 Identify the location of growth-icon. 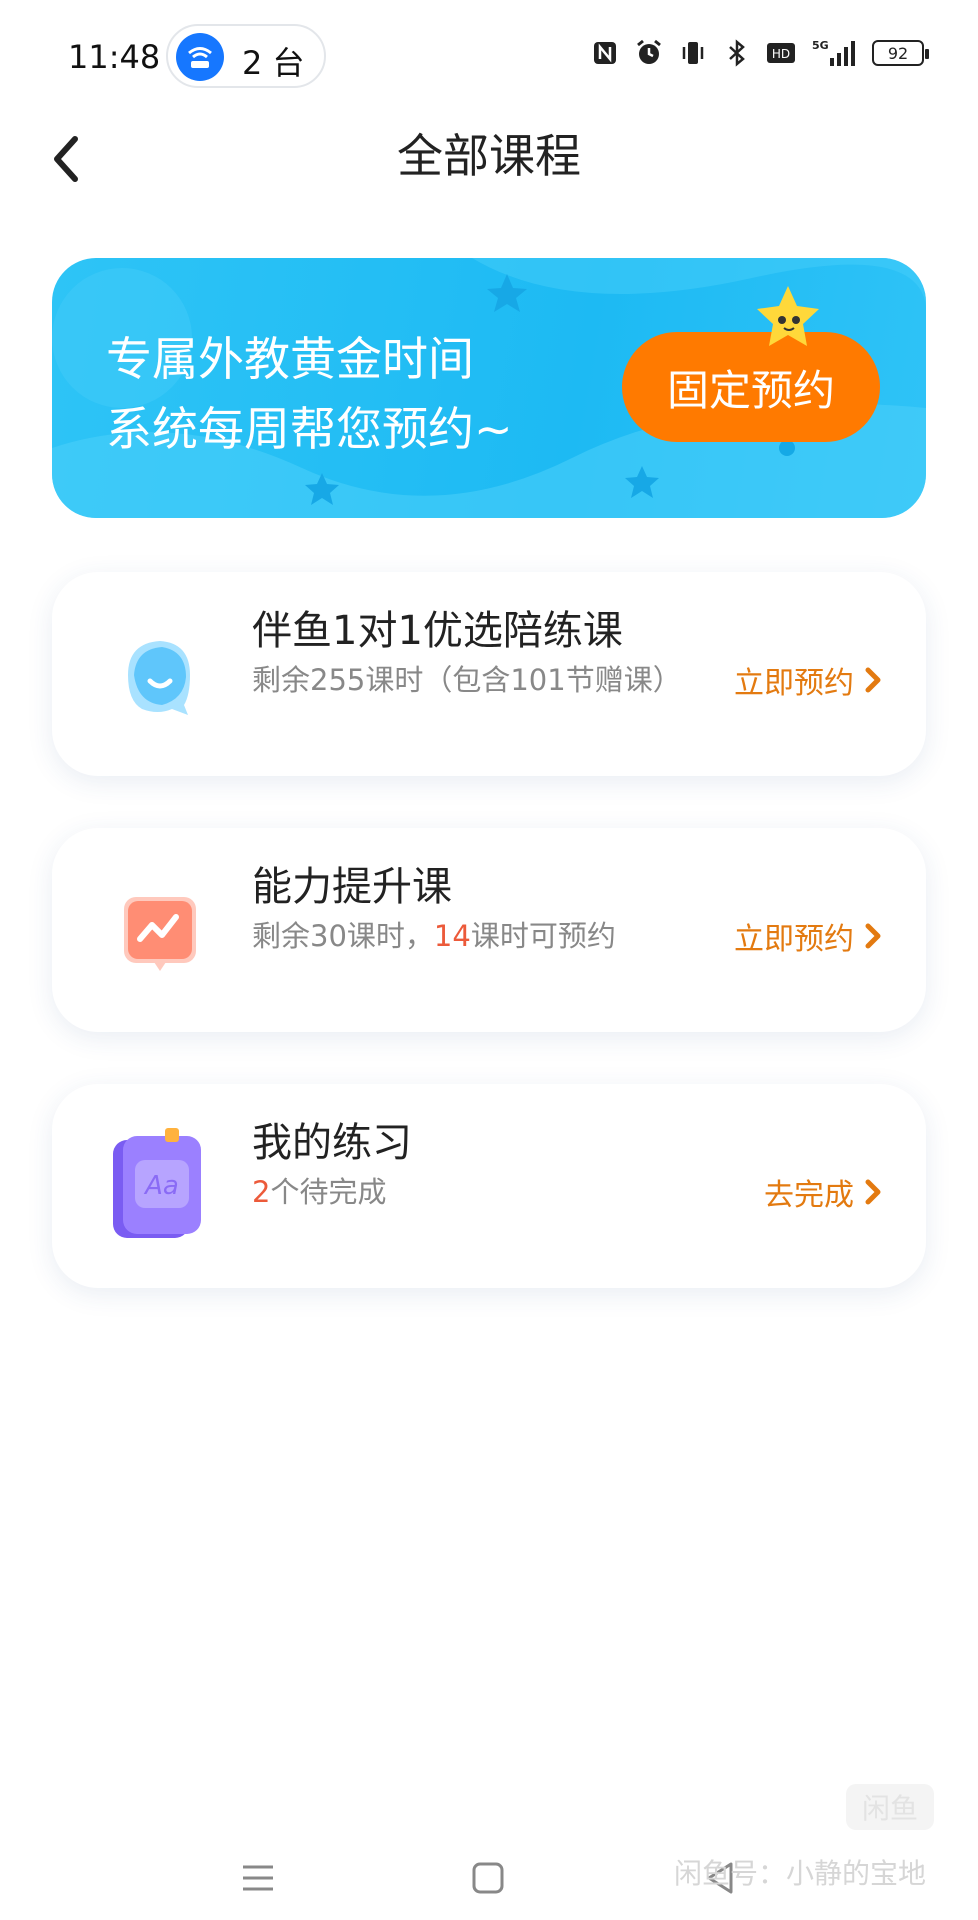
(158, 934).